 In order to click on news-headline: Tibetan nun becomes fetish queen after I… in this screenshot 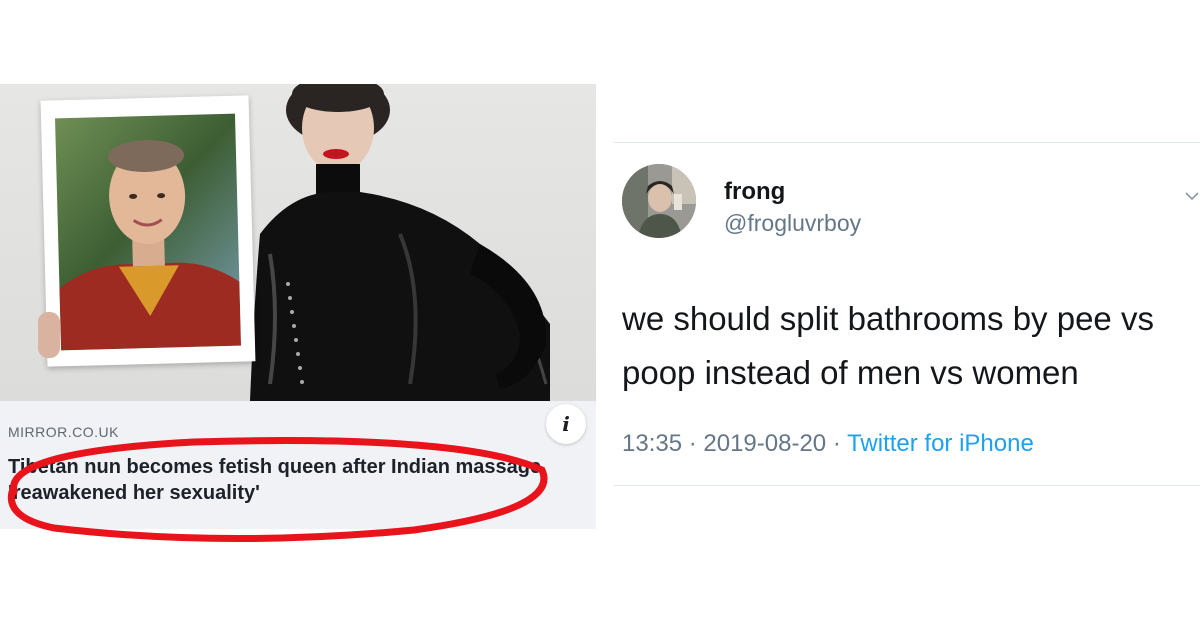, I will do `click(278, 480)`.